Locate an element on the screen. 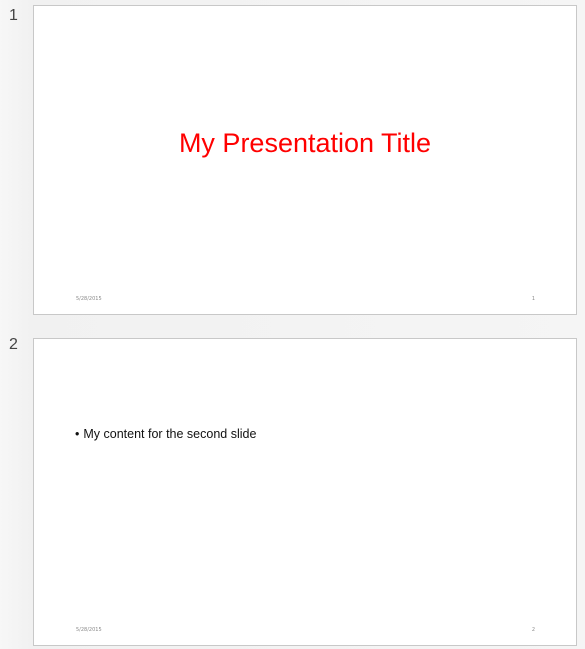 The height and width of the screenshot is (649, 585). footer-slide-number: 2 is located at coordinates (533, 630).